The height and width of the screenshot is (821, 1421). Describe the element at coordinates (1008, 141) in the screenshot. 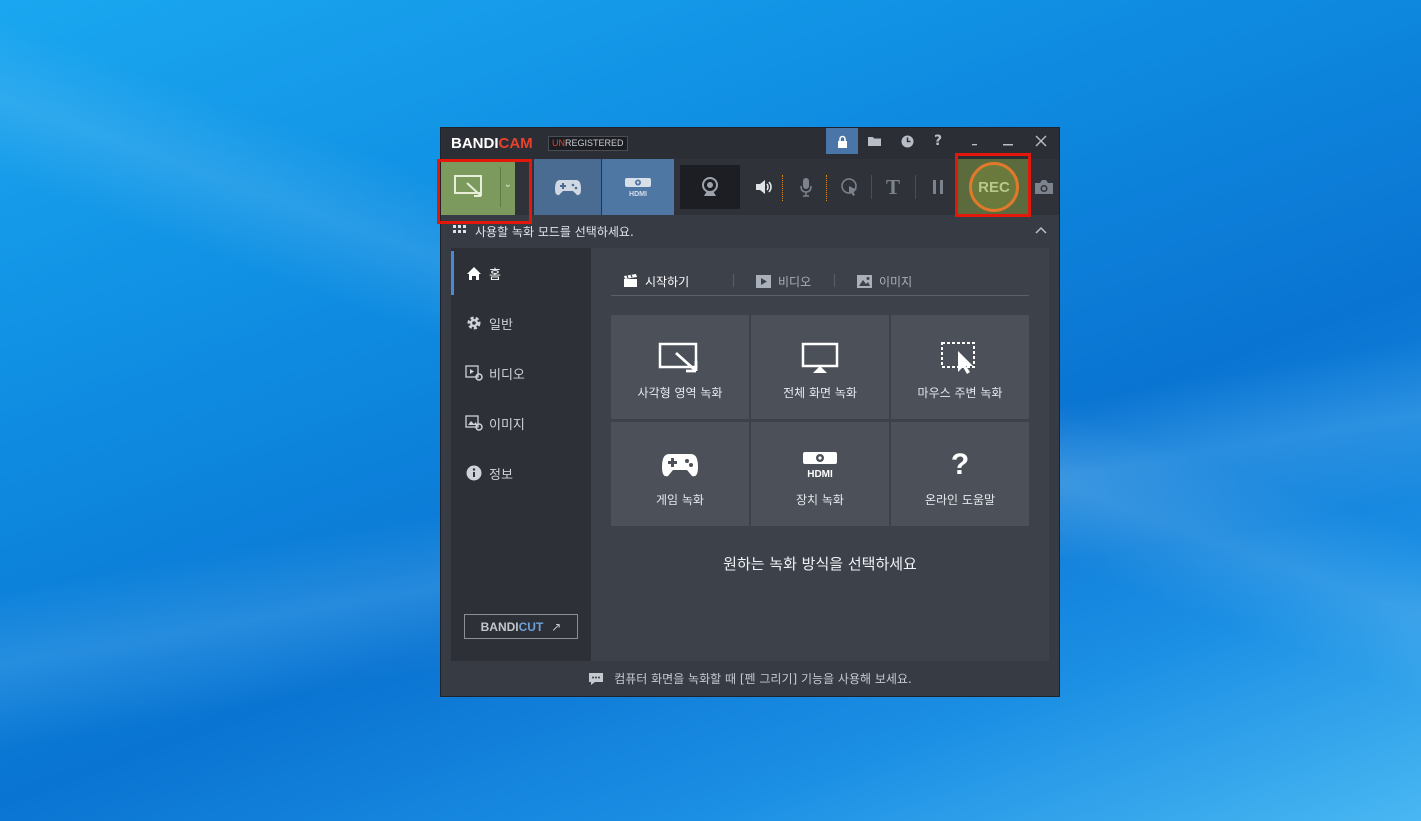

I see `minimize-icon` at that location.